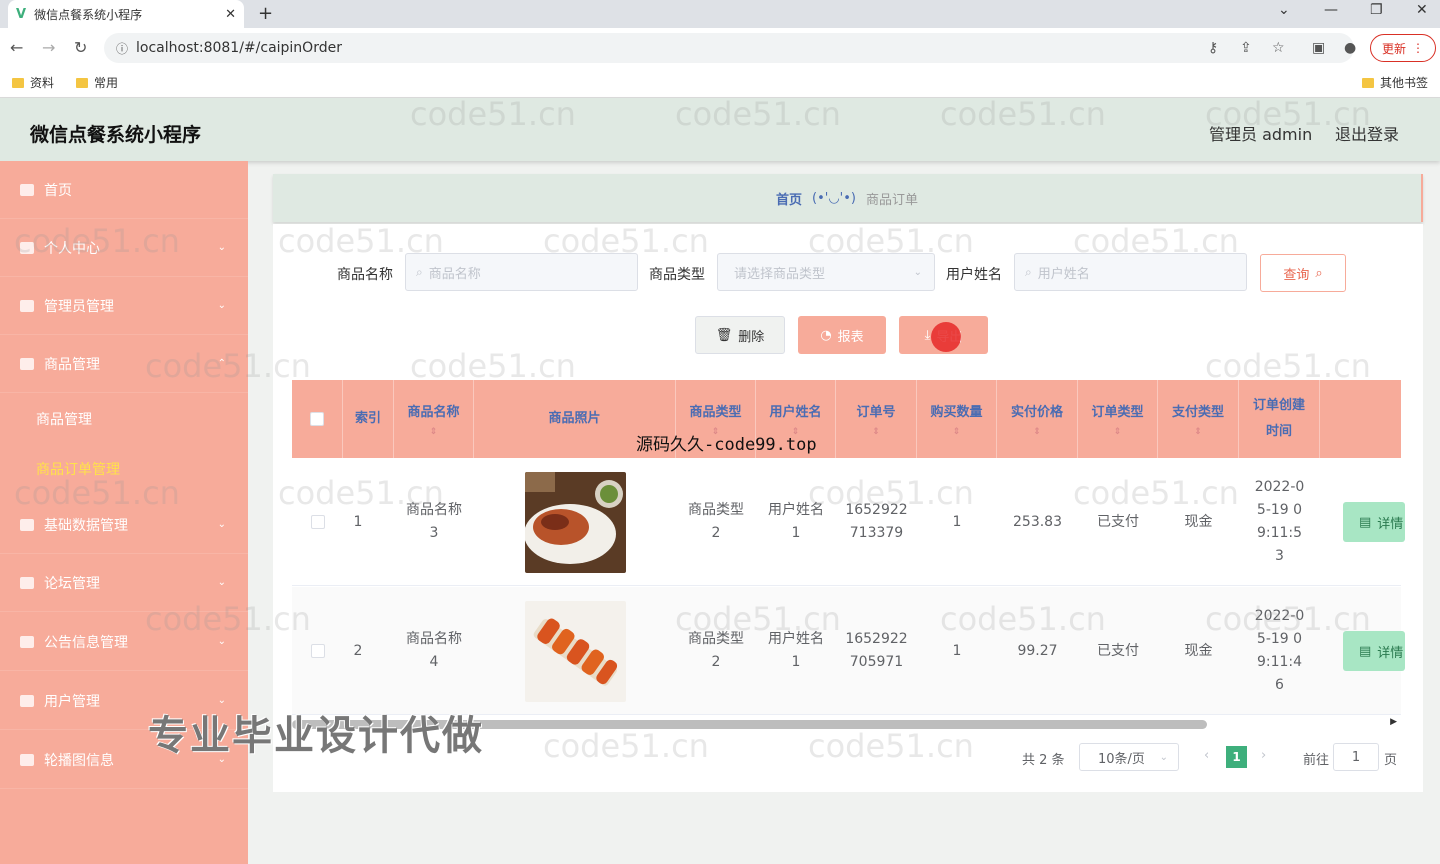 The width and height of the screenshot is (1440, 864). I want to click on column-header: 商品名称 ⇕, so click(434, 419).